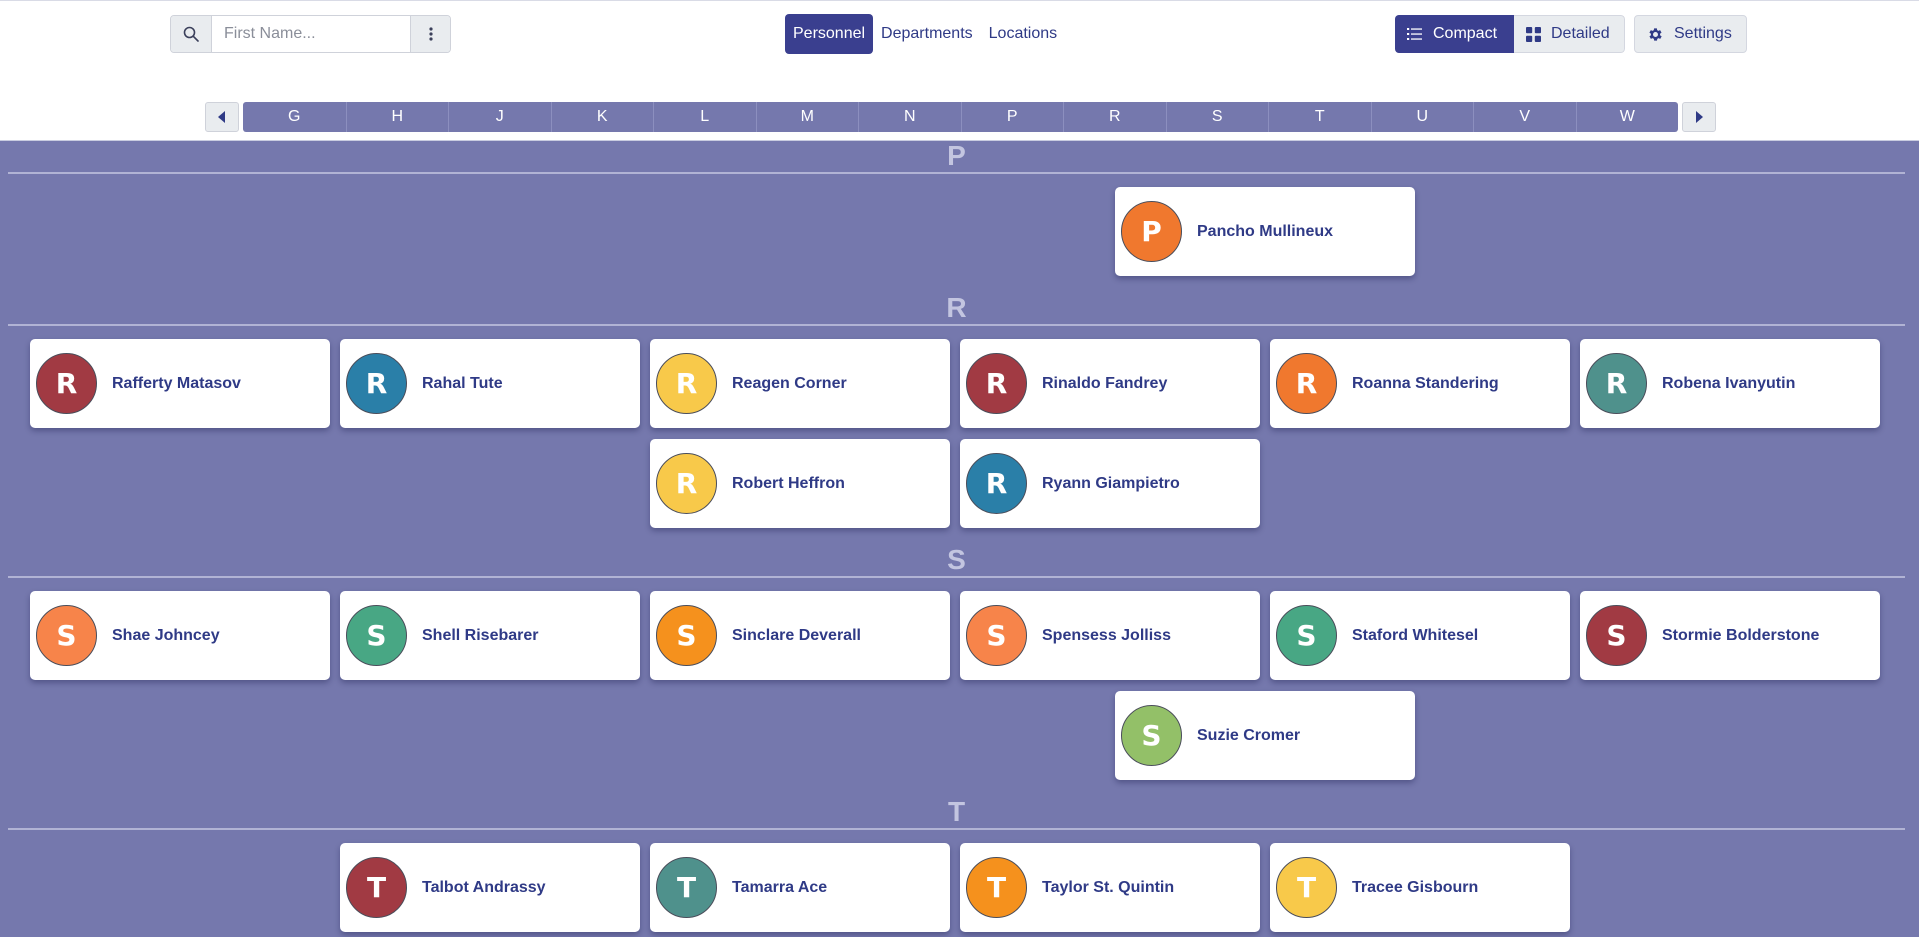 This screenshot has height=937, width=1919. Describe the element at coordinates (956, 307) in the screenshot. I see `group-heading-r: R` at that location.